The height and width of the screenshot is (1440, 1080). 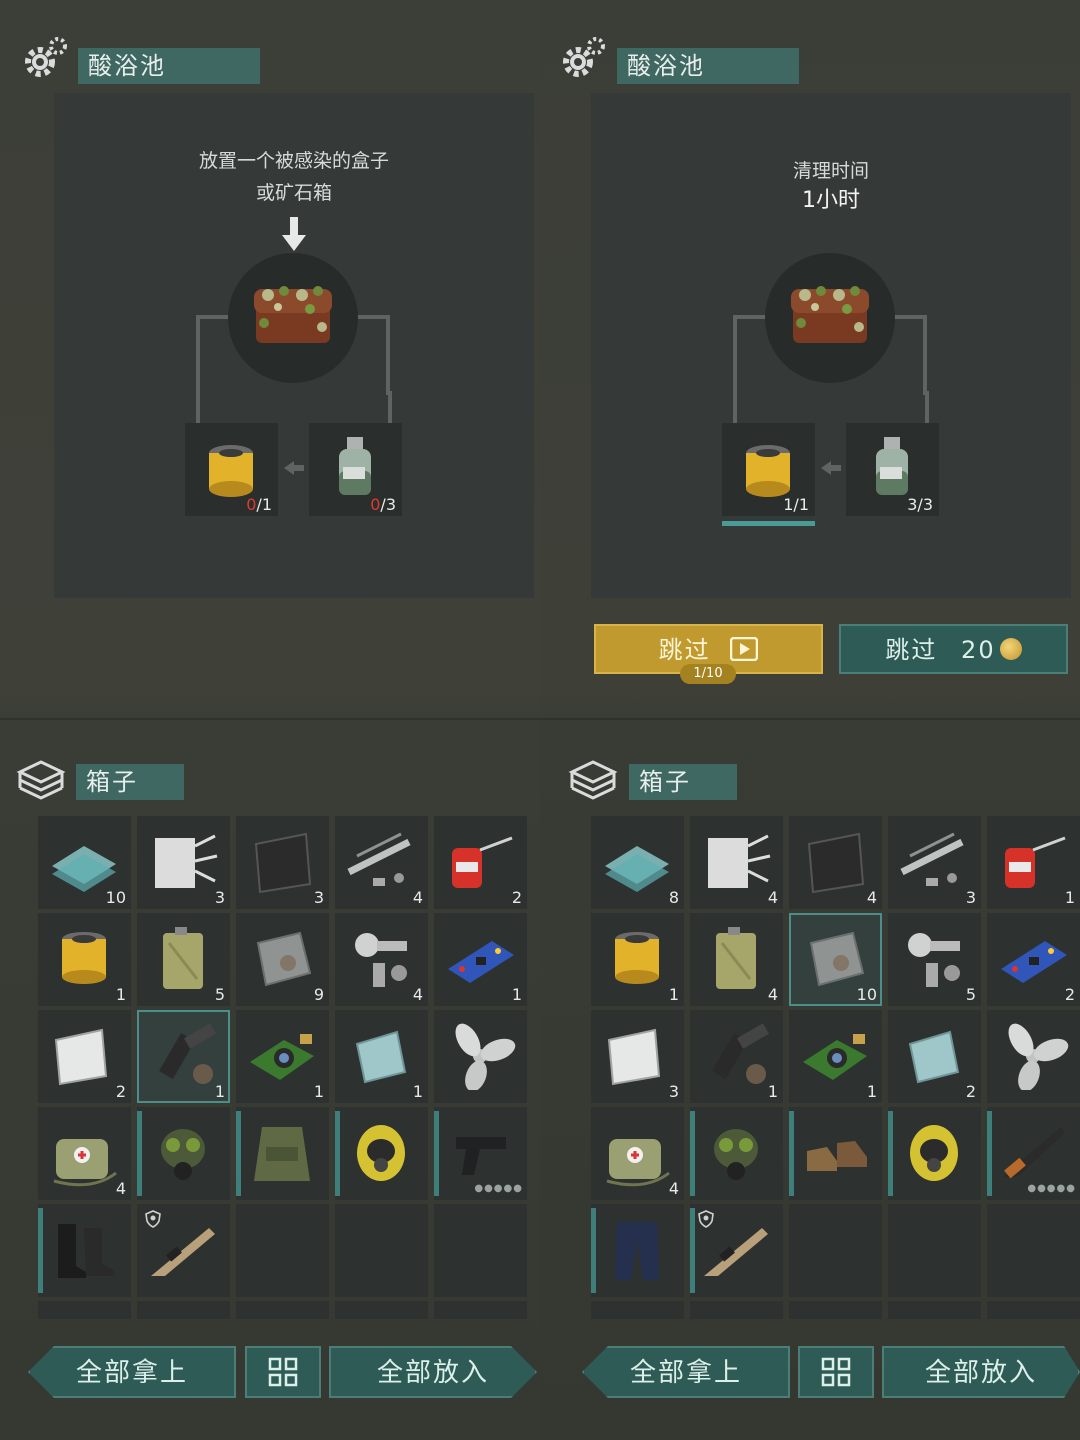 I want to click on durability-dots: ●●●●●, so click(x=498, y=1188).